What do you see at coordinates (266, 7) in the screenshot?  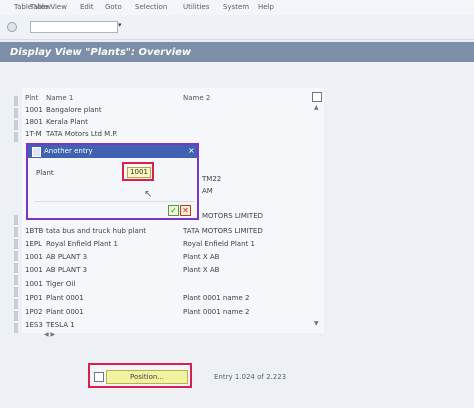 I see `menu-help: Help` at bounding box center [266, 7].